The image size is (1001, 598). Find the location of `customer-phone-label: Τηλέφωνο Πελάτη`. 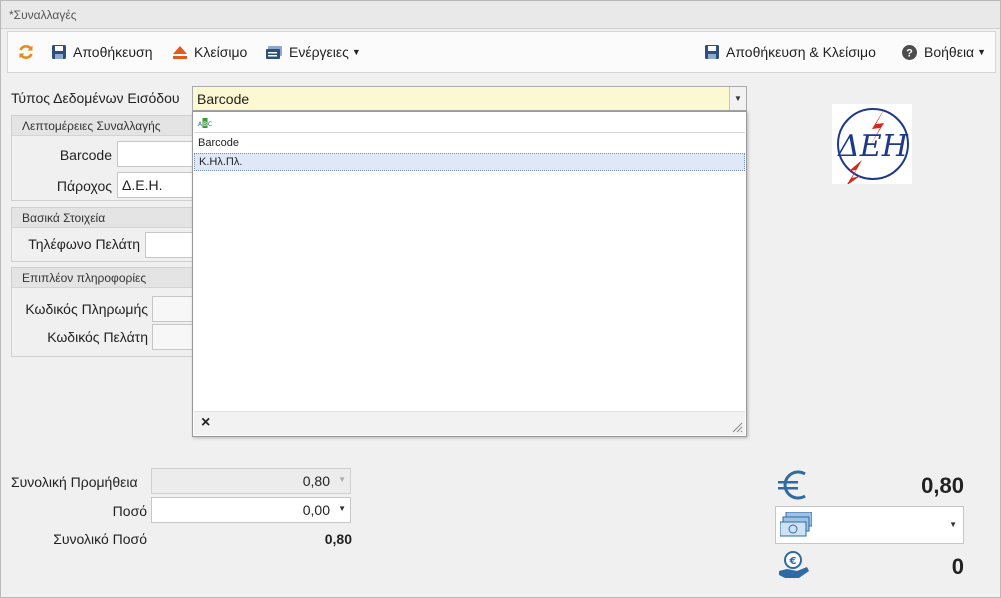

customer-phone-label: Τηλέφωνο Πελάτη is located at coordinates (84, 244).